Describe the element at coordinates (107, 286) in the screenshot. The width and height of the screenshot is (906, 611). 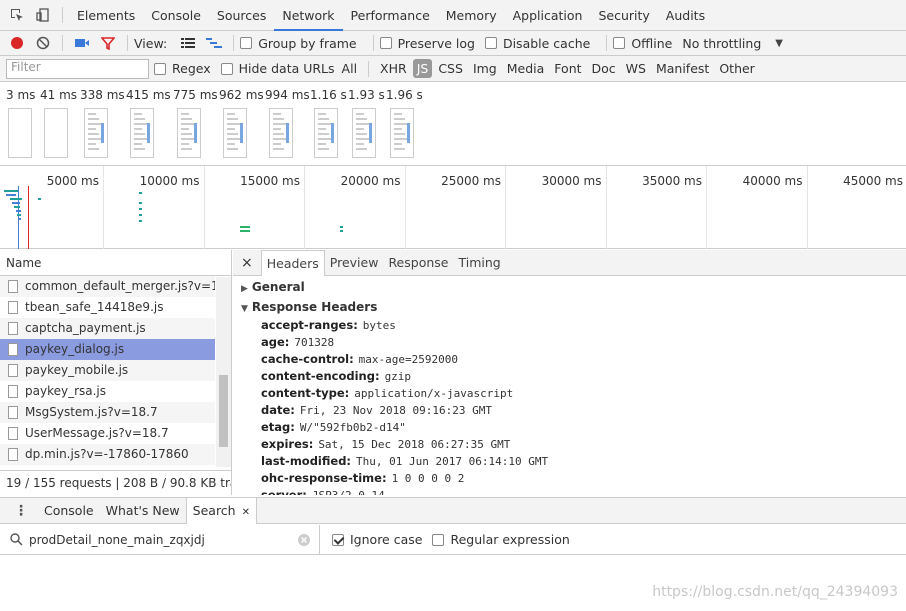
I see `request-row: common_default_merger.js?v=18.7` at that location.